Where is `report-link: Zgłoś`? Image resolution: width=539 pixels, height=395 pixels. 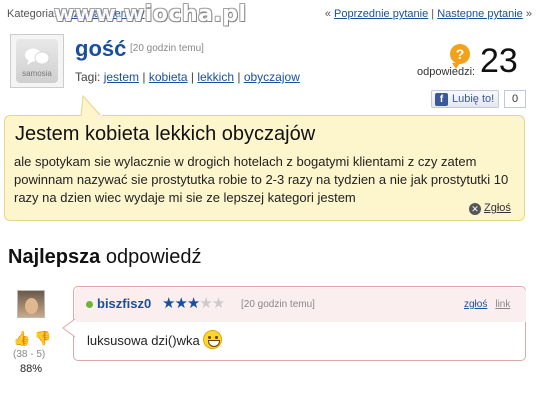
report-link: Zgłoś is located at coordinates (497, 208).